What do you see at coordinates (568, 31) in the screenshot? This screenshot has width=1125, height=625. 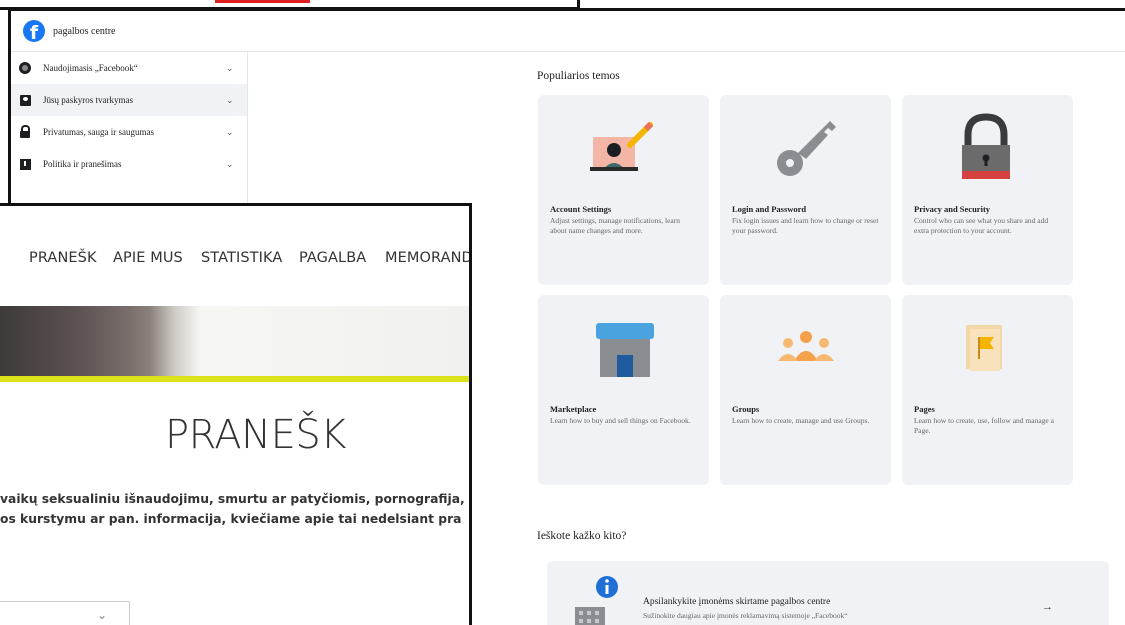 I see `help-topbar: f pagalbos centre` at bounding box center [568, 31].